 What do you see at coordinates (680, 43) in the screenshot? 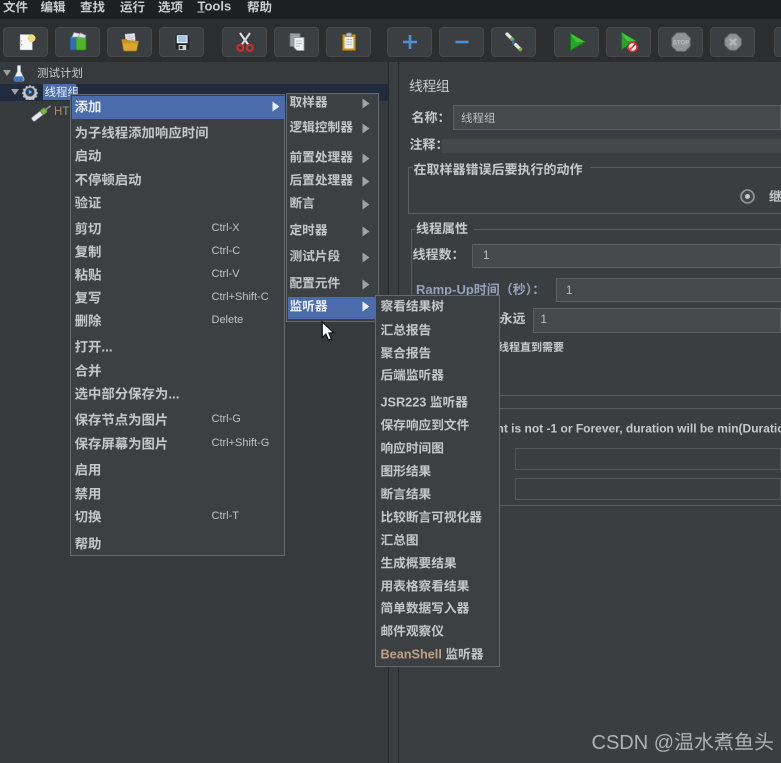
I see `svg-text: STOP` at bounding box center [680, 43].